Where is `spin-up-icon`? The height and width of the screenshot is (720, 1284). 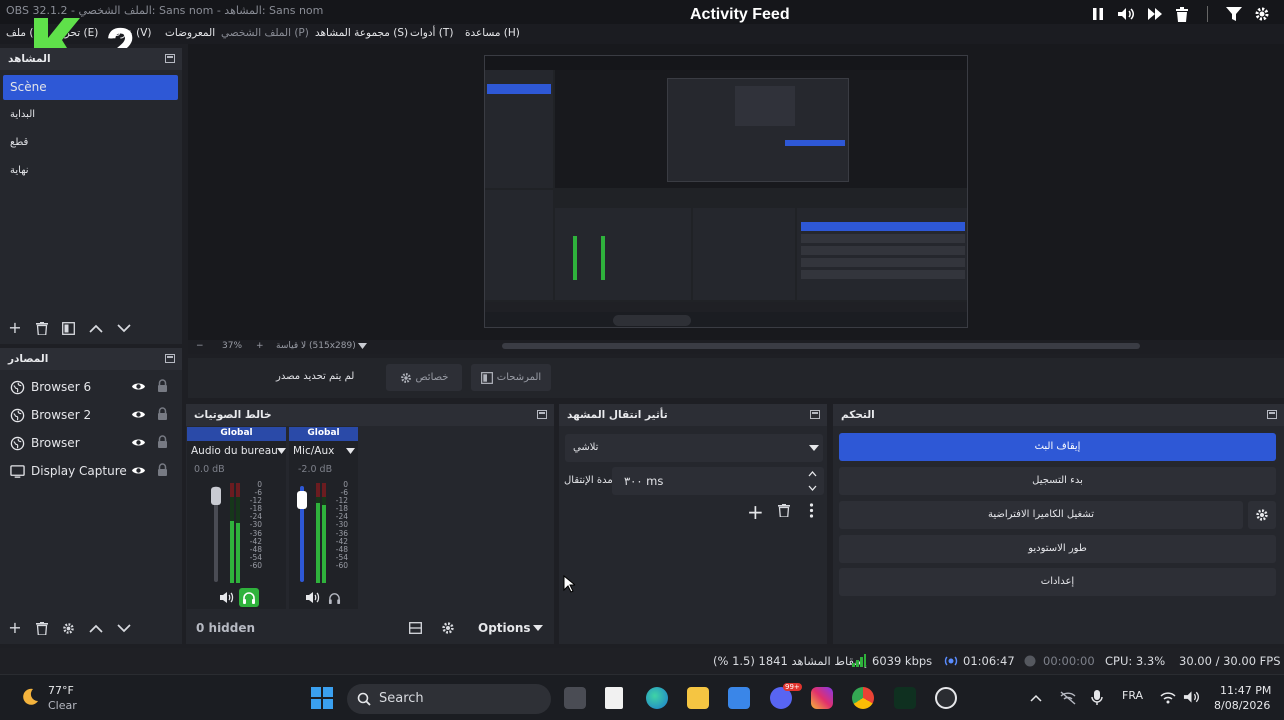 spin-up-icon is located at coordinates (812, 474).